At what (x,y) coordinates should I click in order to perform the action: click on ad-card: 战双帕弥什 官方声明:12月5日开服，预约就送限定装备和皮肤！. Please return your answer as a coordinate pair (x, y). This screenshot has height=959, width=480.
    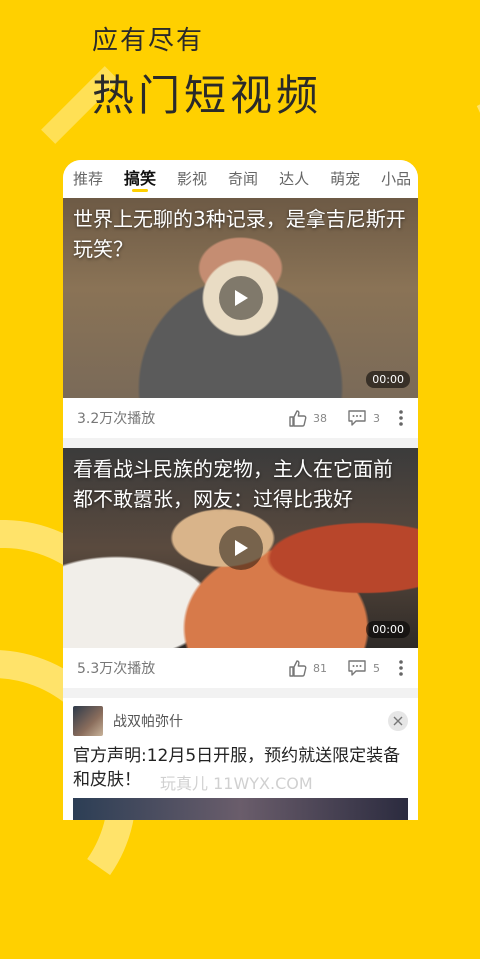
    Looking at the image, I should click on (240, 759).